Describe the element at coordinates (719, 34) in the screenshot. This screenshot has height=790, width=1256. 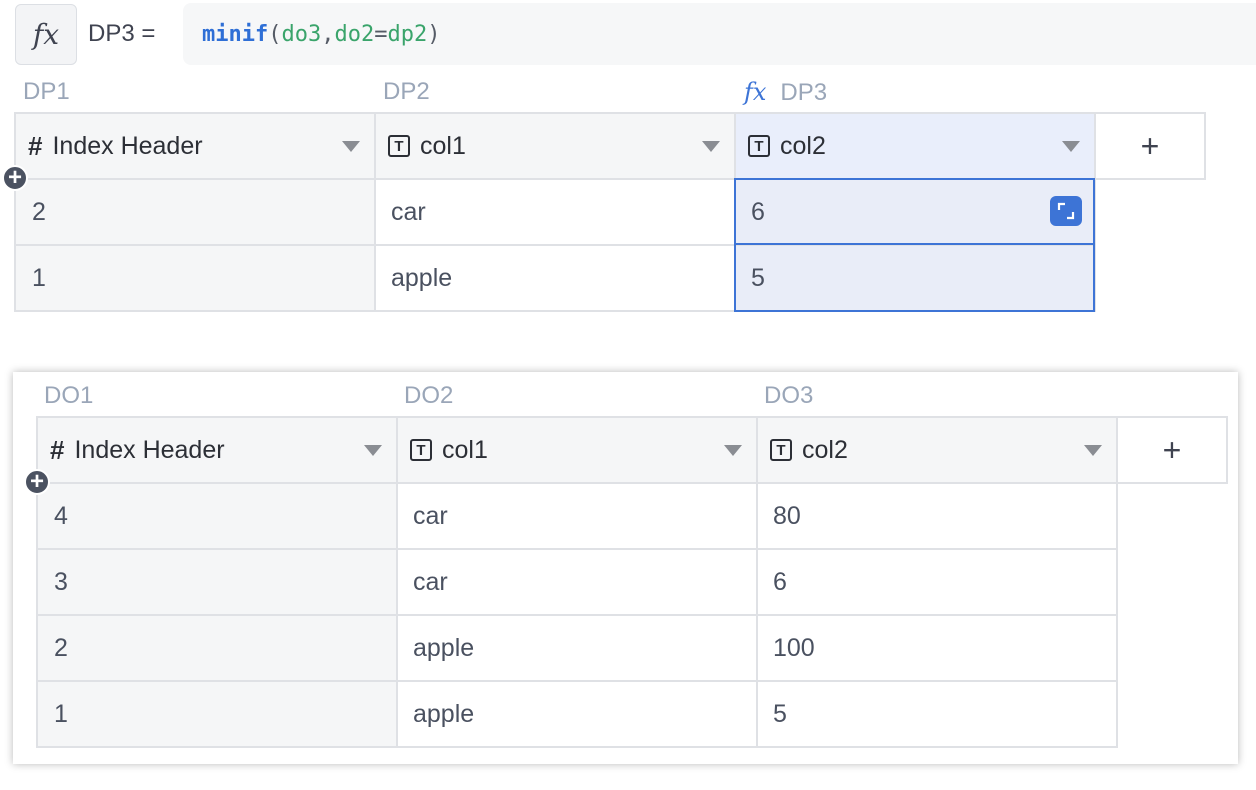
I see `formula-input: minif(do3, do2 = dp2)` at that location.